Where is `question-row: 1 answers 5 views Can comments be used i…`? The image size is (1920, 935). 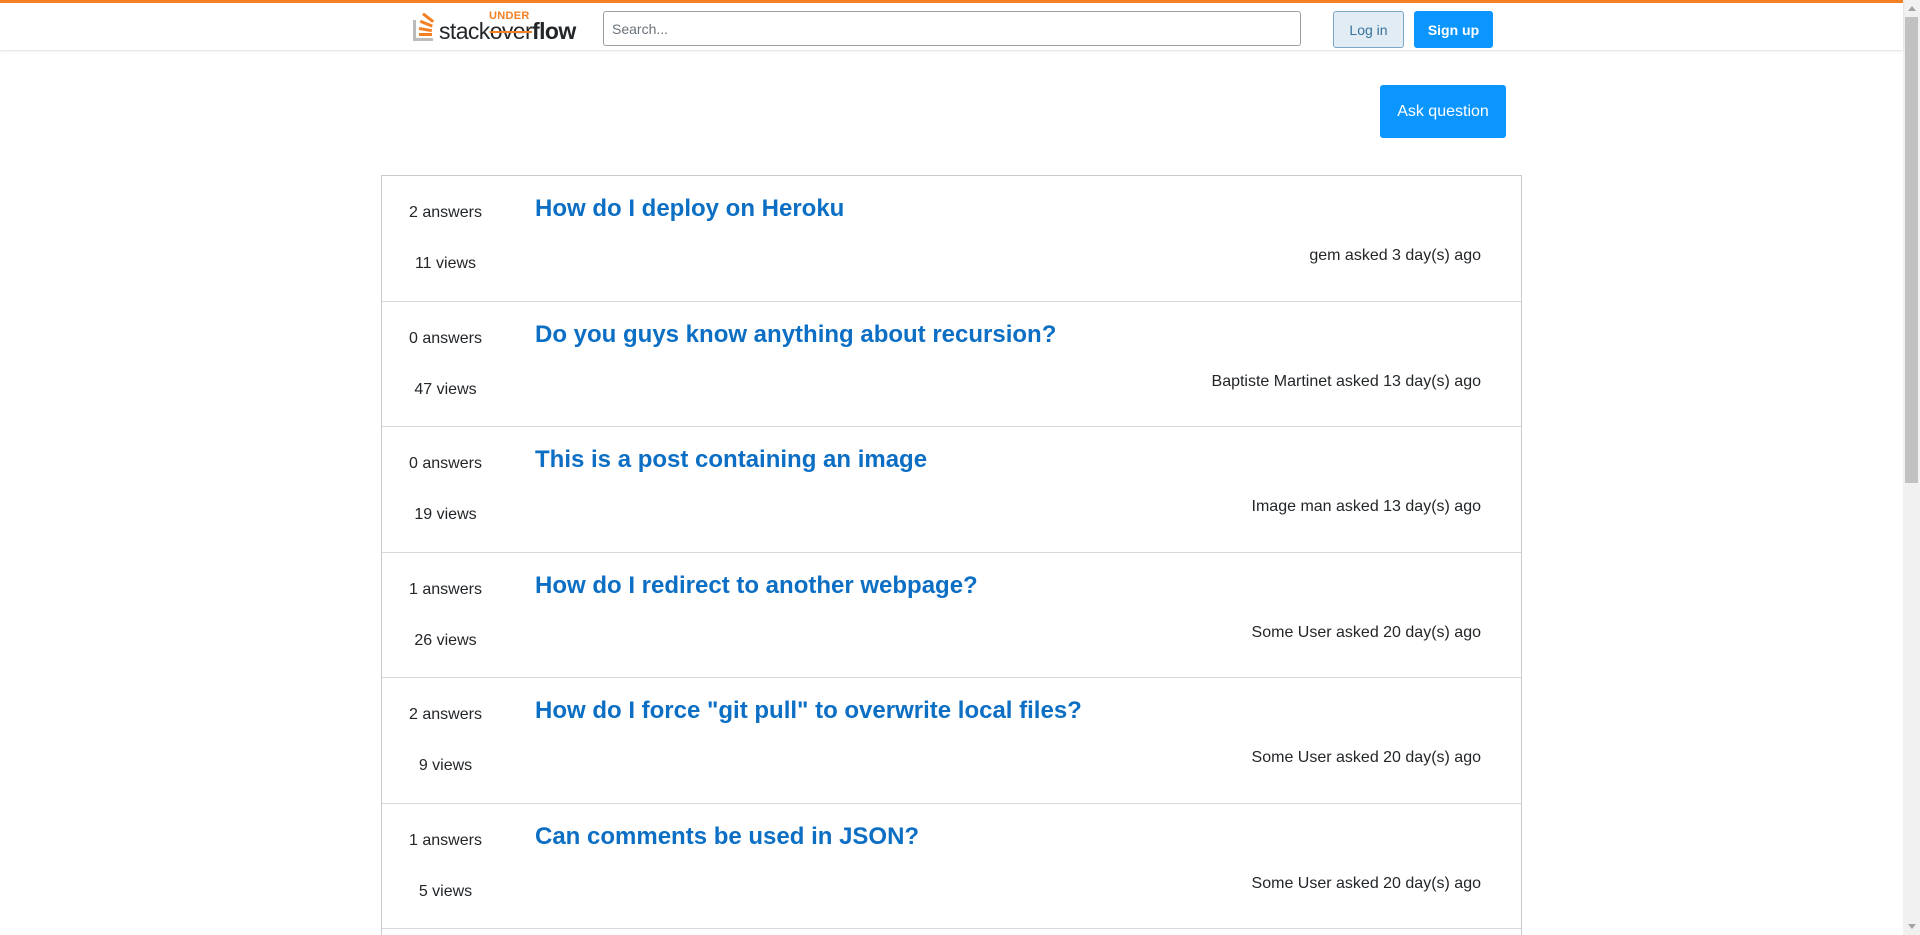 question-row: 1 answers 5 views Can comments be used i… is located at coordinates (951, 866).